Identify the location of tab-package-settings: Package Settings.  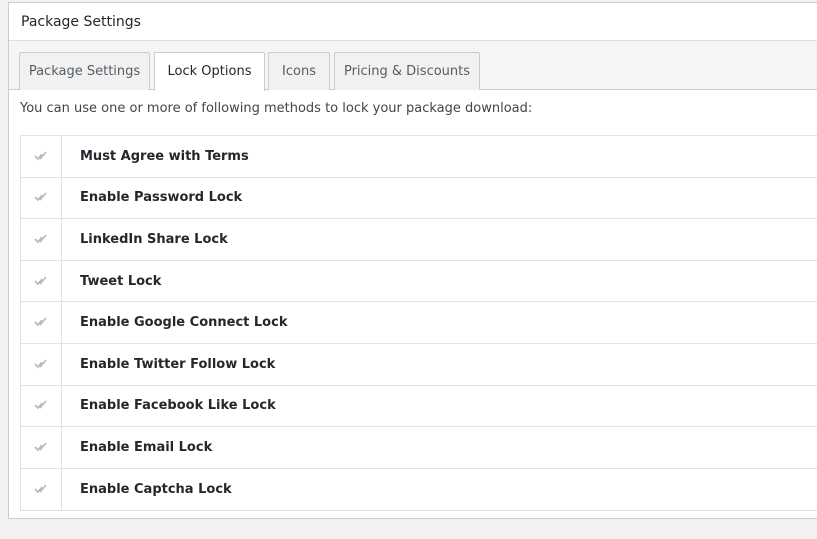
(84, 71).